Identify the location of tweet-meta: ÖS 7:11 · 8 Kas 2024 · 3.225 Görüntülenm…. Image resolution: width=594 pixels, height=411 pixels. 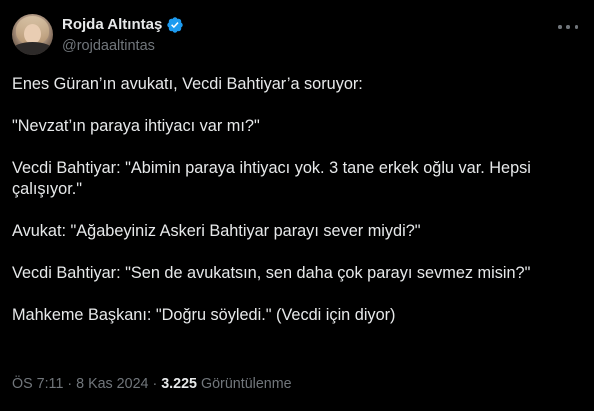
(152, 384).